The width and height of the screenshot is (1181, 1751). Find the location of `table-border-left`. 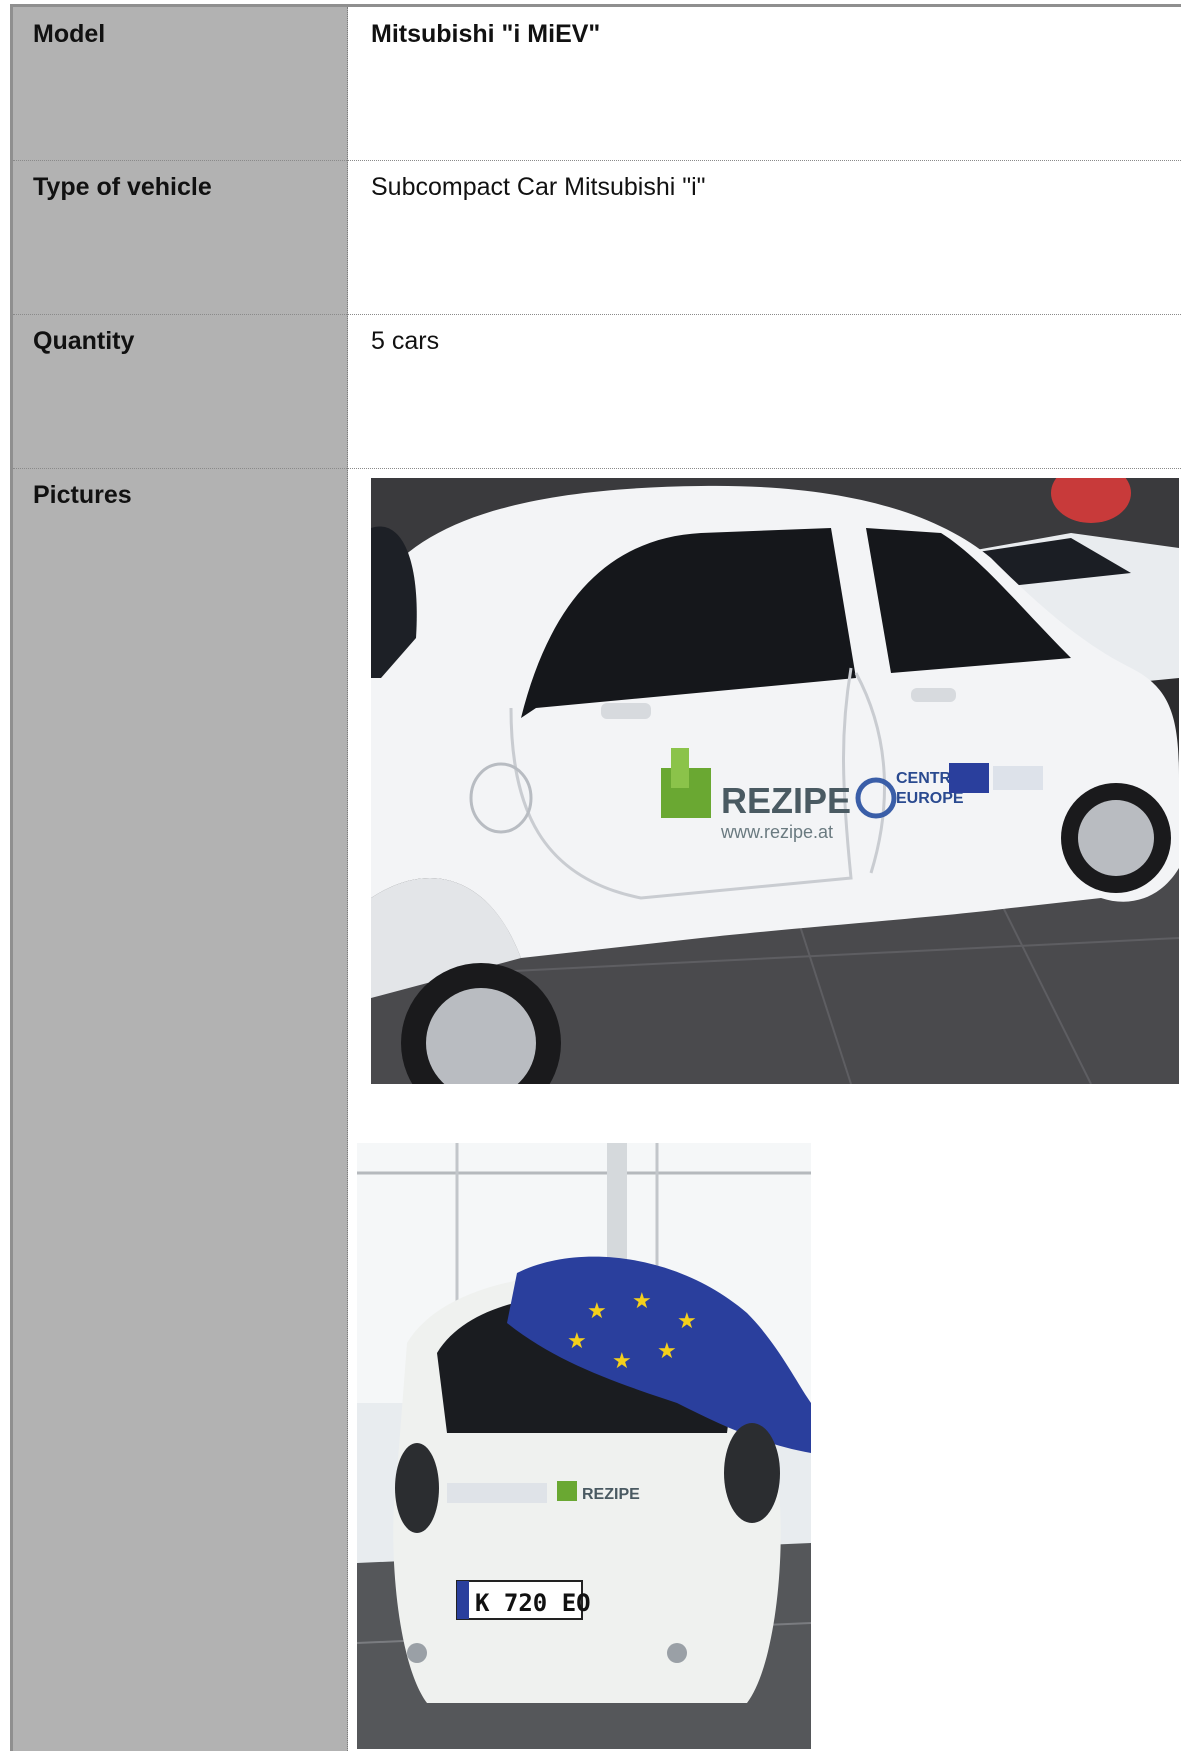

table-border-left is located at coordinates (11, 877).